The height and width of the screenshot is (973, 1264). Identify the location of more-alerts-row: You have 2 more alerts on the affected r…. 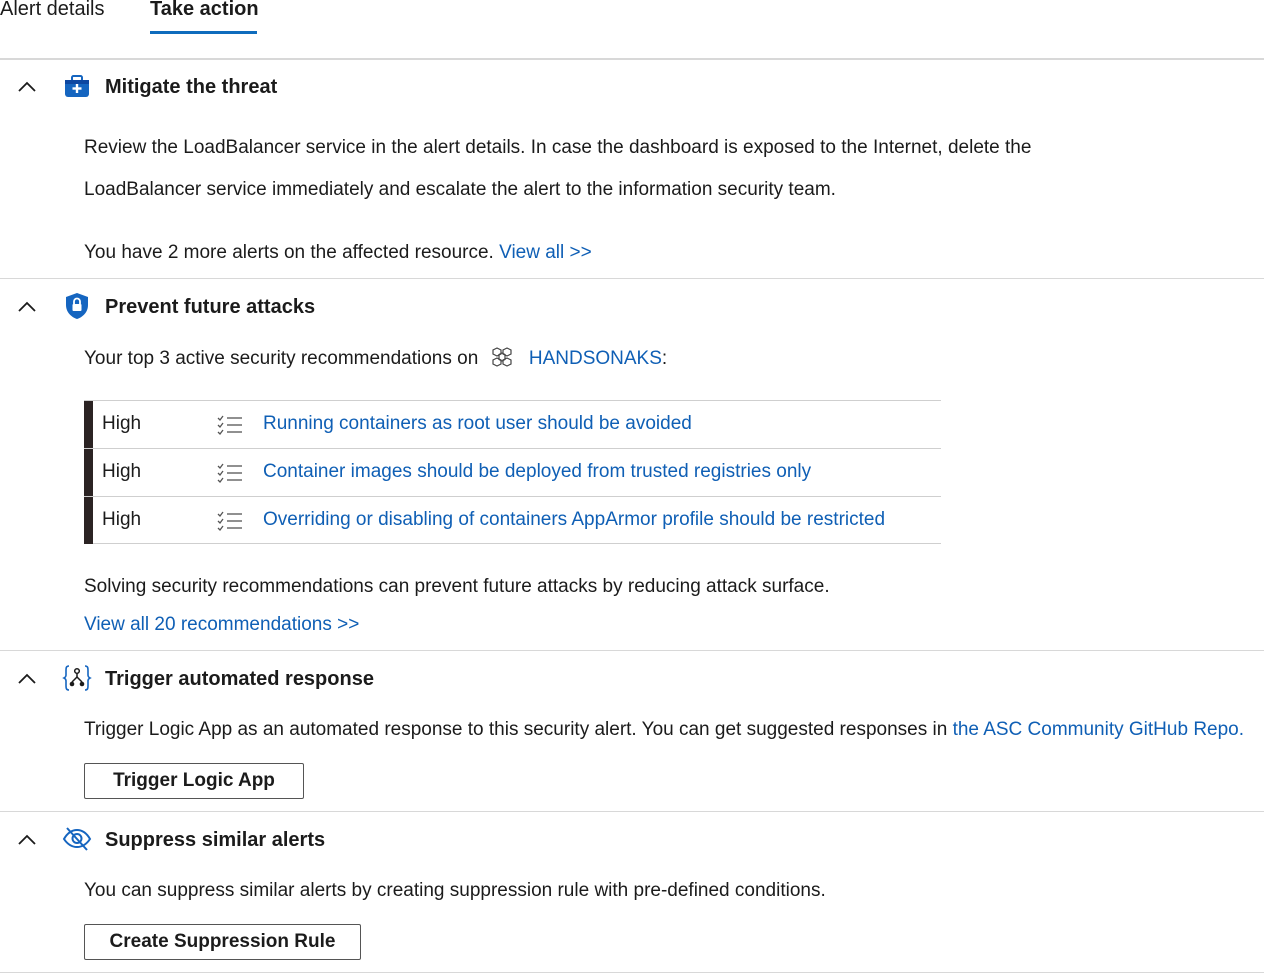
(338, 253).